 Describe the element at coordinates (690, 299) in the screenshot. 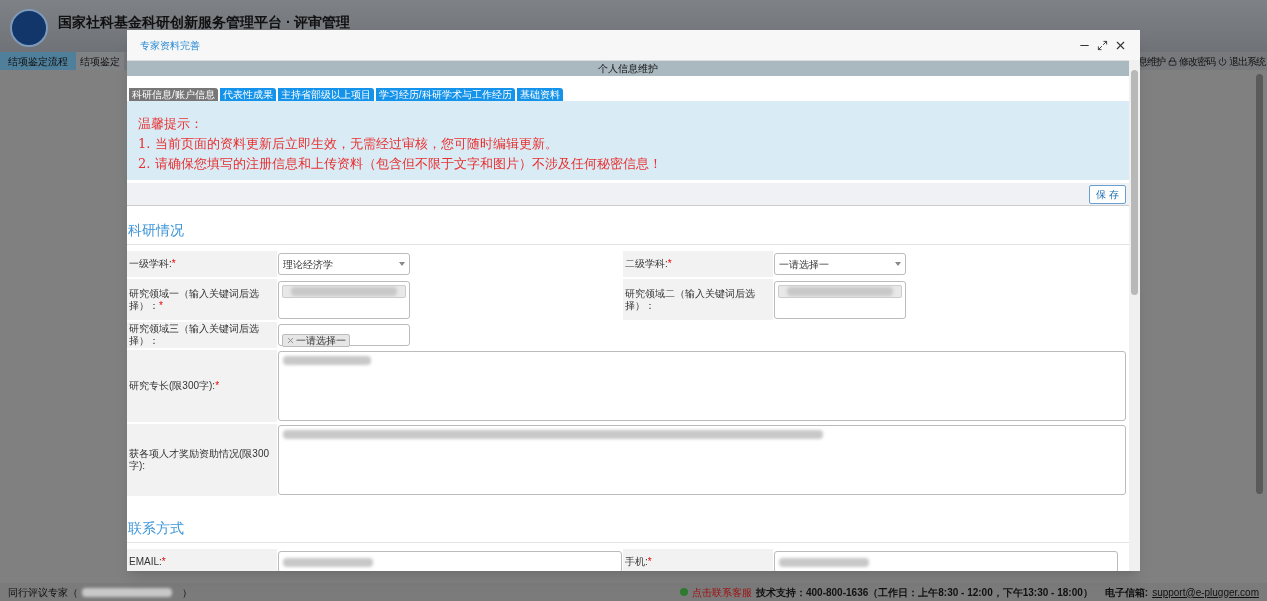

I see `field-label: 研究领域二（输入关键词后选择）：` at that location.